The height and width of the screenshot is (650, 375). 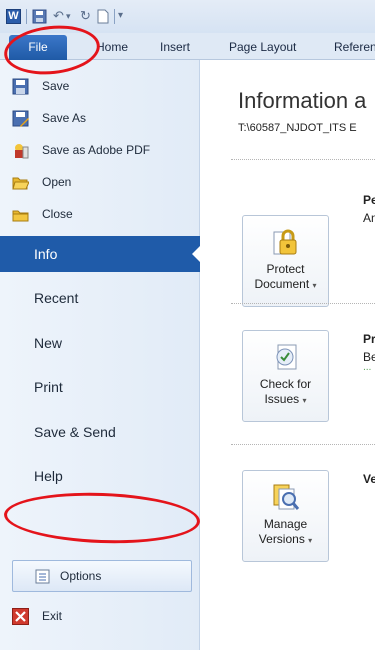 I want to click on nav-info: Info, so click(x=100, y=254).